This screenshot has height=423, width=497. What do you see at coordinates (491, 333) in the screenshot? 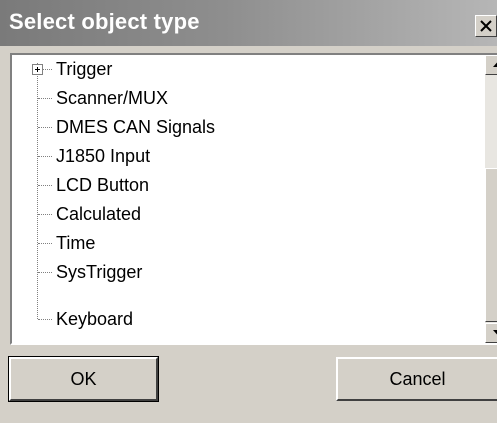
I see `scroll-down-button` at bounding box center [491, 333].